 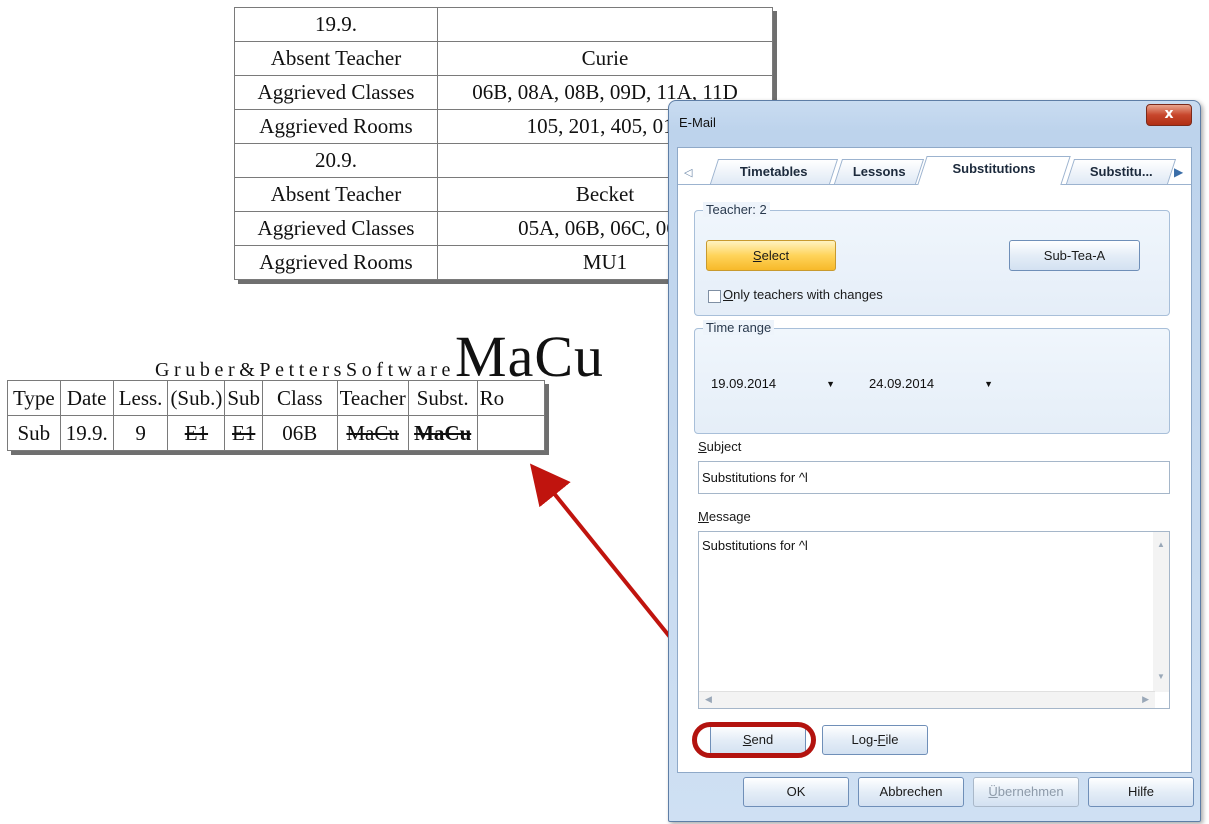 I want to click on select-button: Select, so click(x=771, y=255).